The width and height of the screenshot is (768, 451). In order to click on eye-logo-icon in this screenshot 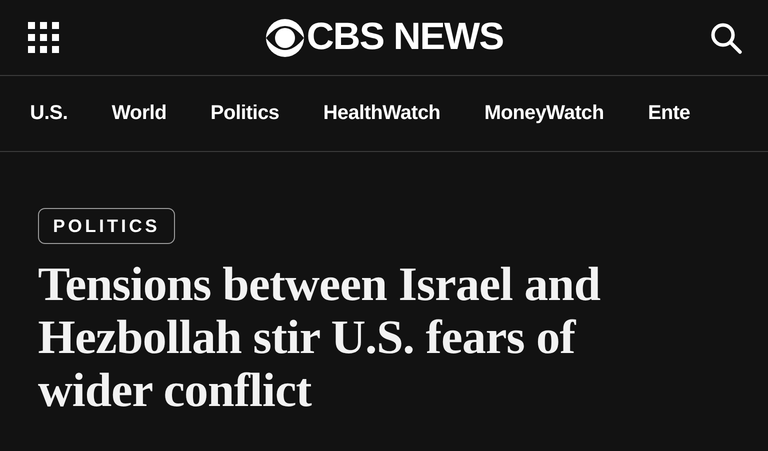, I will do `click(284, 38)`.